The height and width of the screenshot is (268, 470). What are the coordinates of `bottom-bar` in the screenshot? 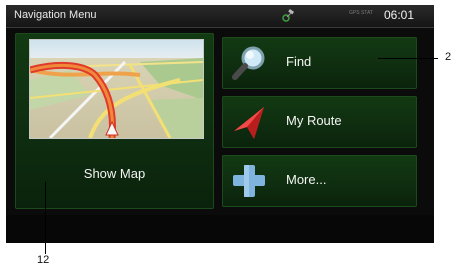 It's located at (220, 229).